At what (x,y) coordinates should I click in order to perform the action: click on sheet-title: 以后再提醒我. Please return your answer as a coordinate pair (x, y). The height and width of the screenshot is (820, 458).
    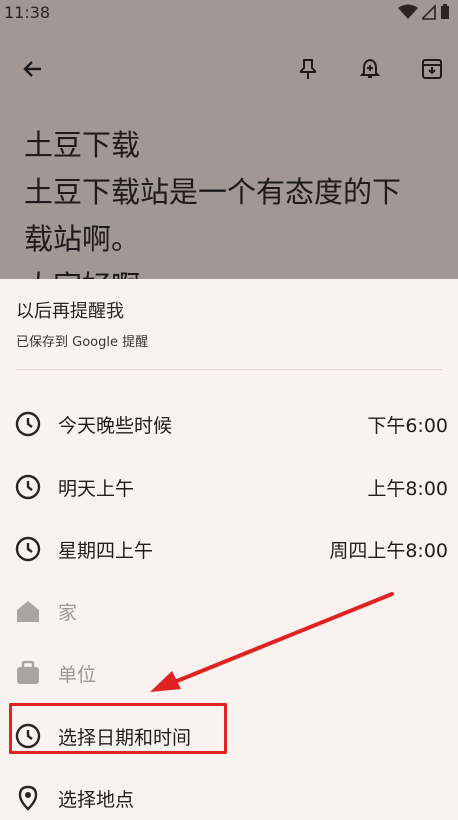
    Looking at the image, I should click on (70, 311).